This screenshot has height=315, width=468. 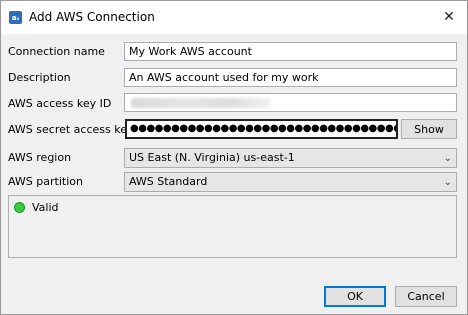 What do you see at coordinates (234, 17) in the screenshot?
I see `title-bar: aₓ Add AWS Connection ✕` at bounding box center [234, 17].